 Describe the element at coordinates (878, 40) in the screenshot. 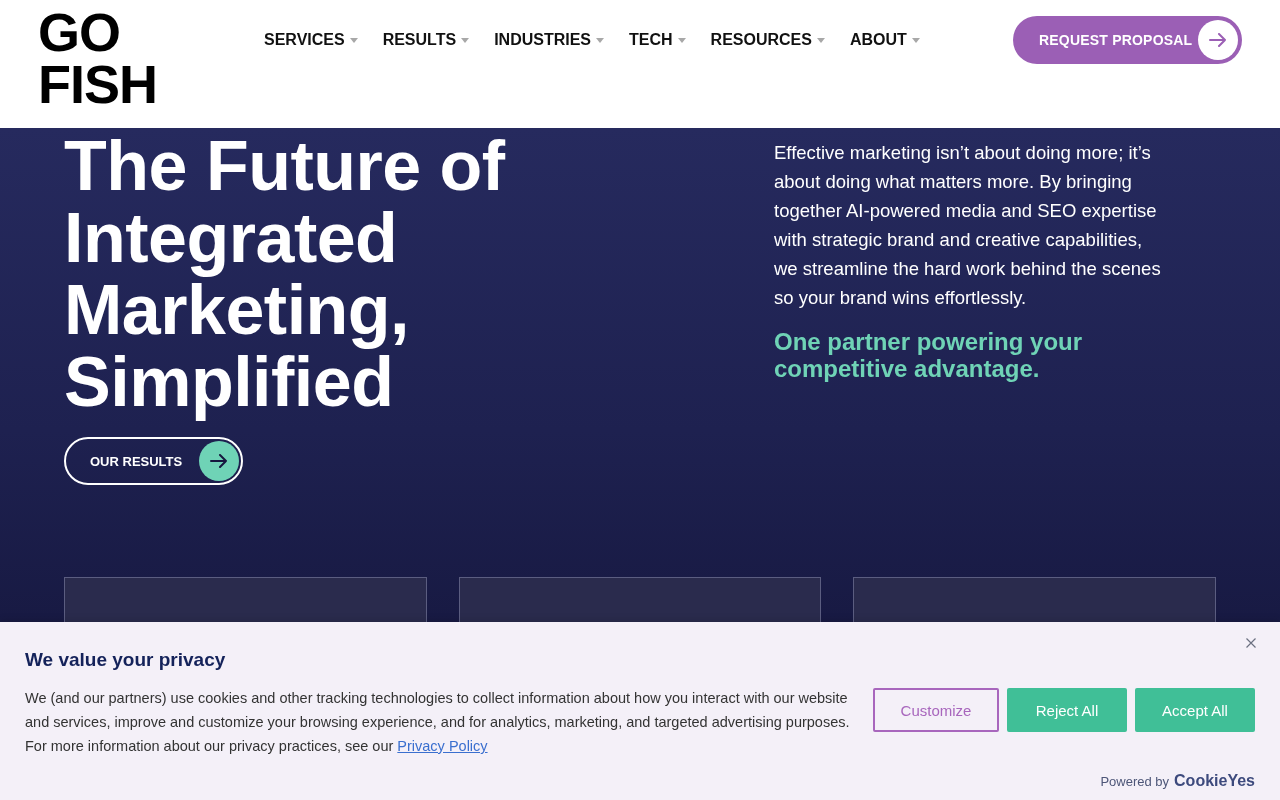

I see `nav-link: ABOUT` at that location.